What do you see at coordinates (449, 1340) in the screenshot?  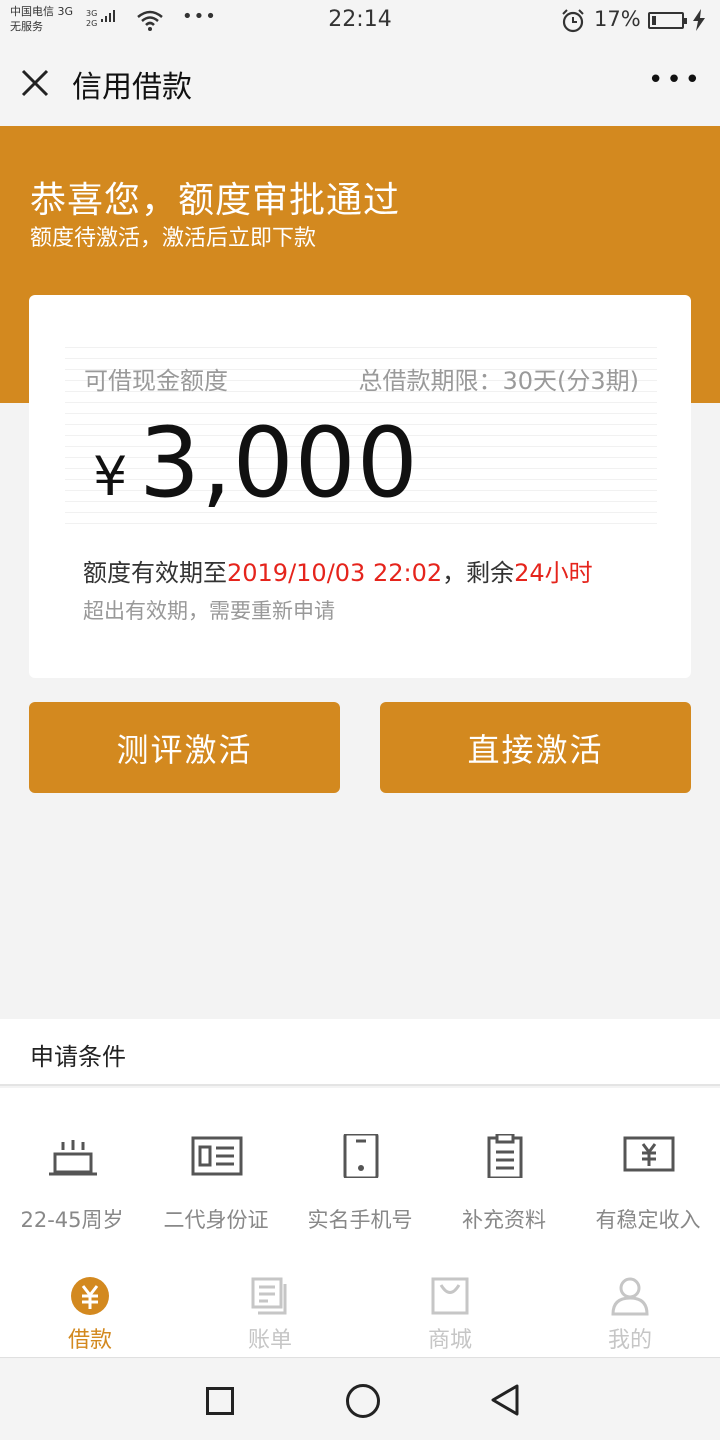 I see `tab-label: 商城` at bounding box center [449, 1340].